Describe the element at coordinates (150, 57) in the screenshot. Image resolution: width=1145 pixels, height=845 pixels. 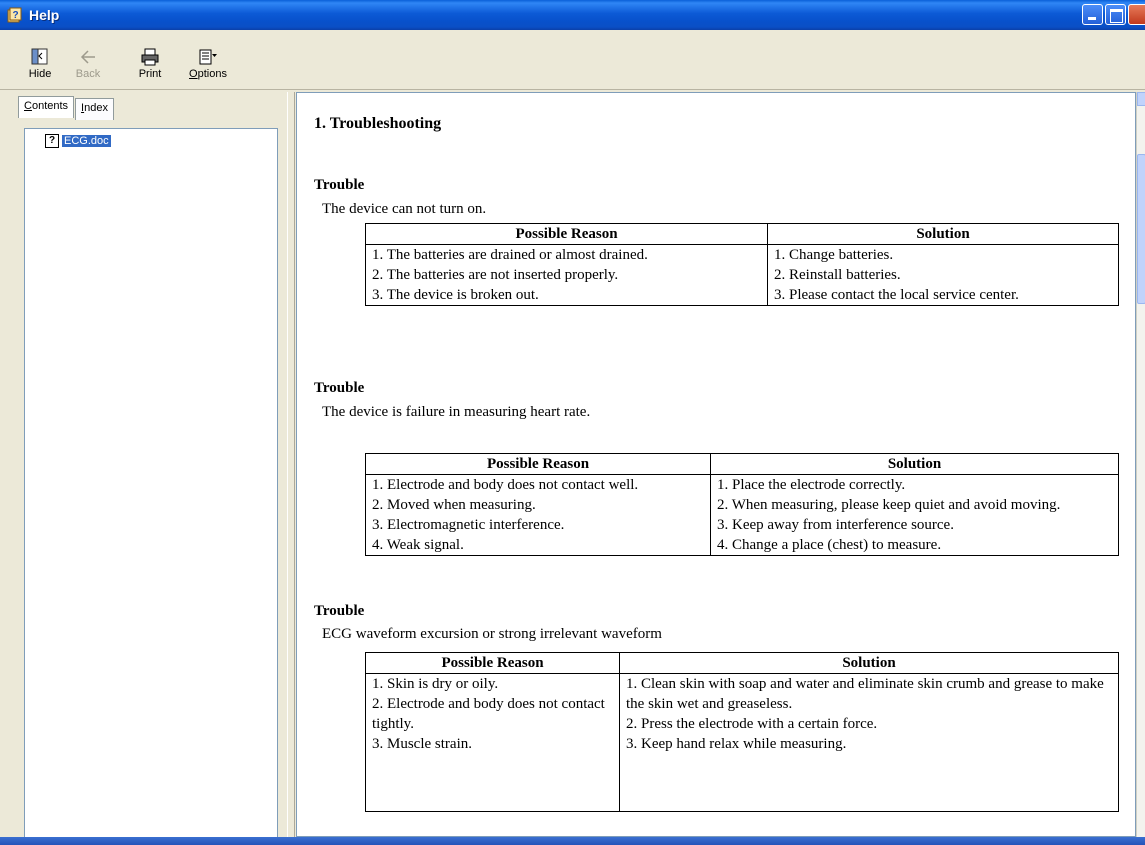
I see `printer-icon` at that location.